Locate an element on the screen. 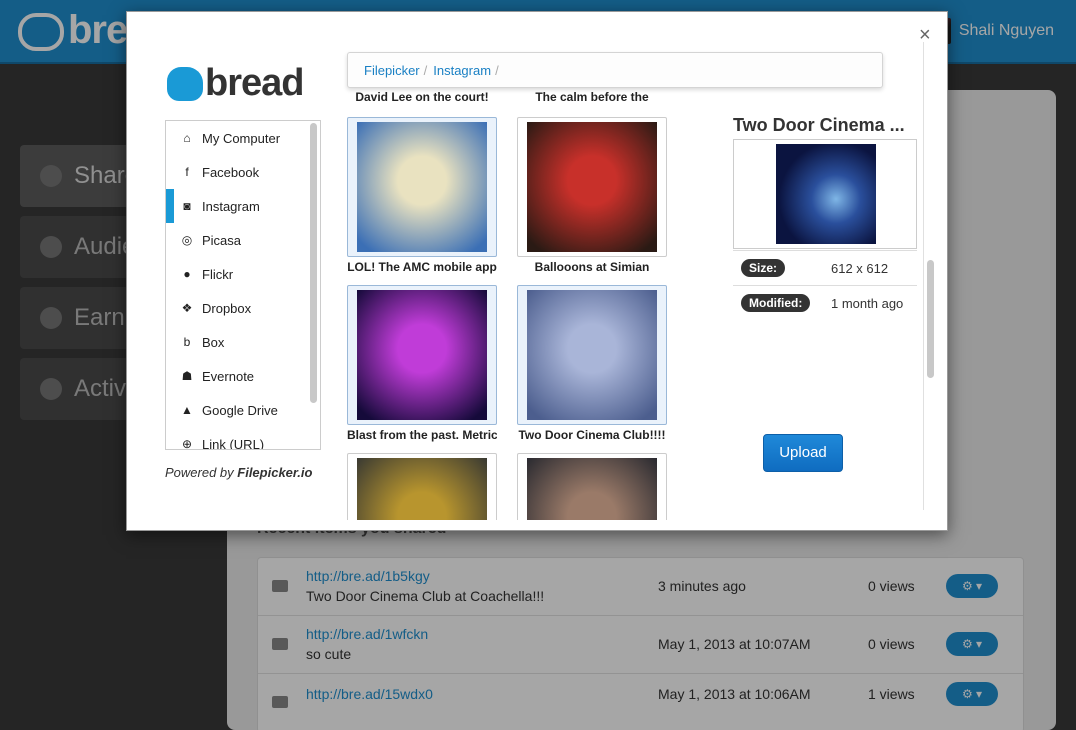 The width and height of the screenshot is (1076, 730). scrollbar-thumb is located at coordinates (930, 319).